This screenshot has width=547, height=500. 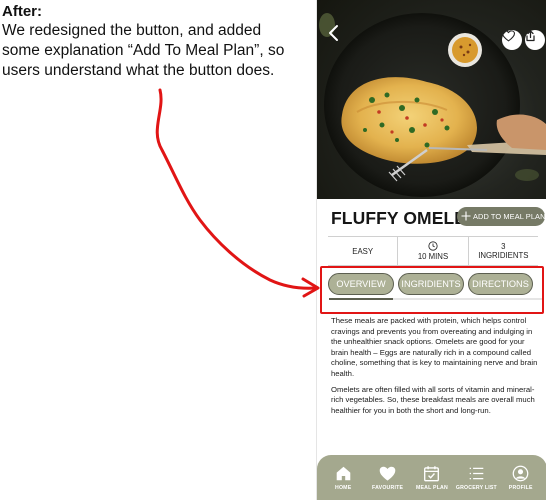 What do you see at coordinates (22, 11) in the screenshot?
I see `annotation-heading: After:` at bounding box center [22, 11].